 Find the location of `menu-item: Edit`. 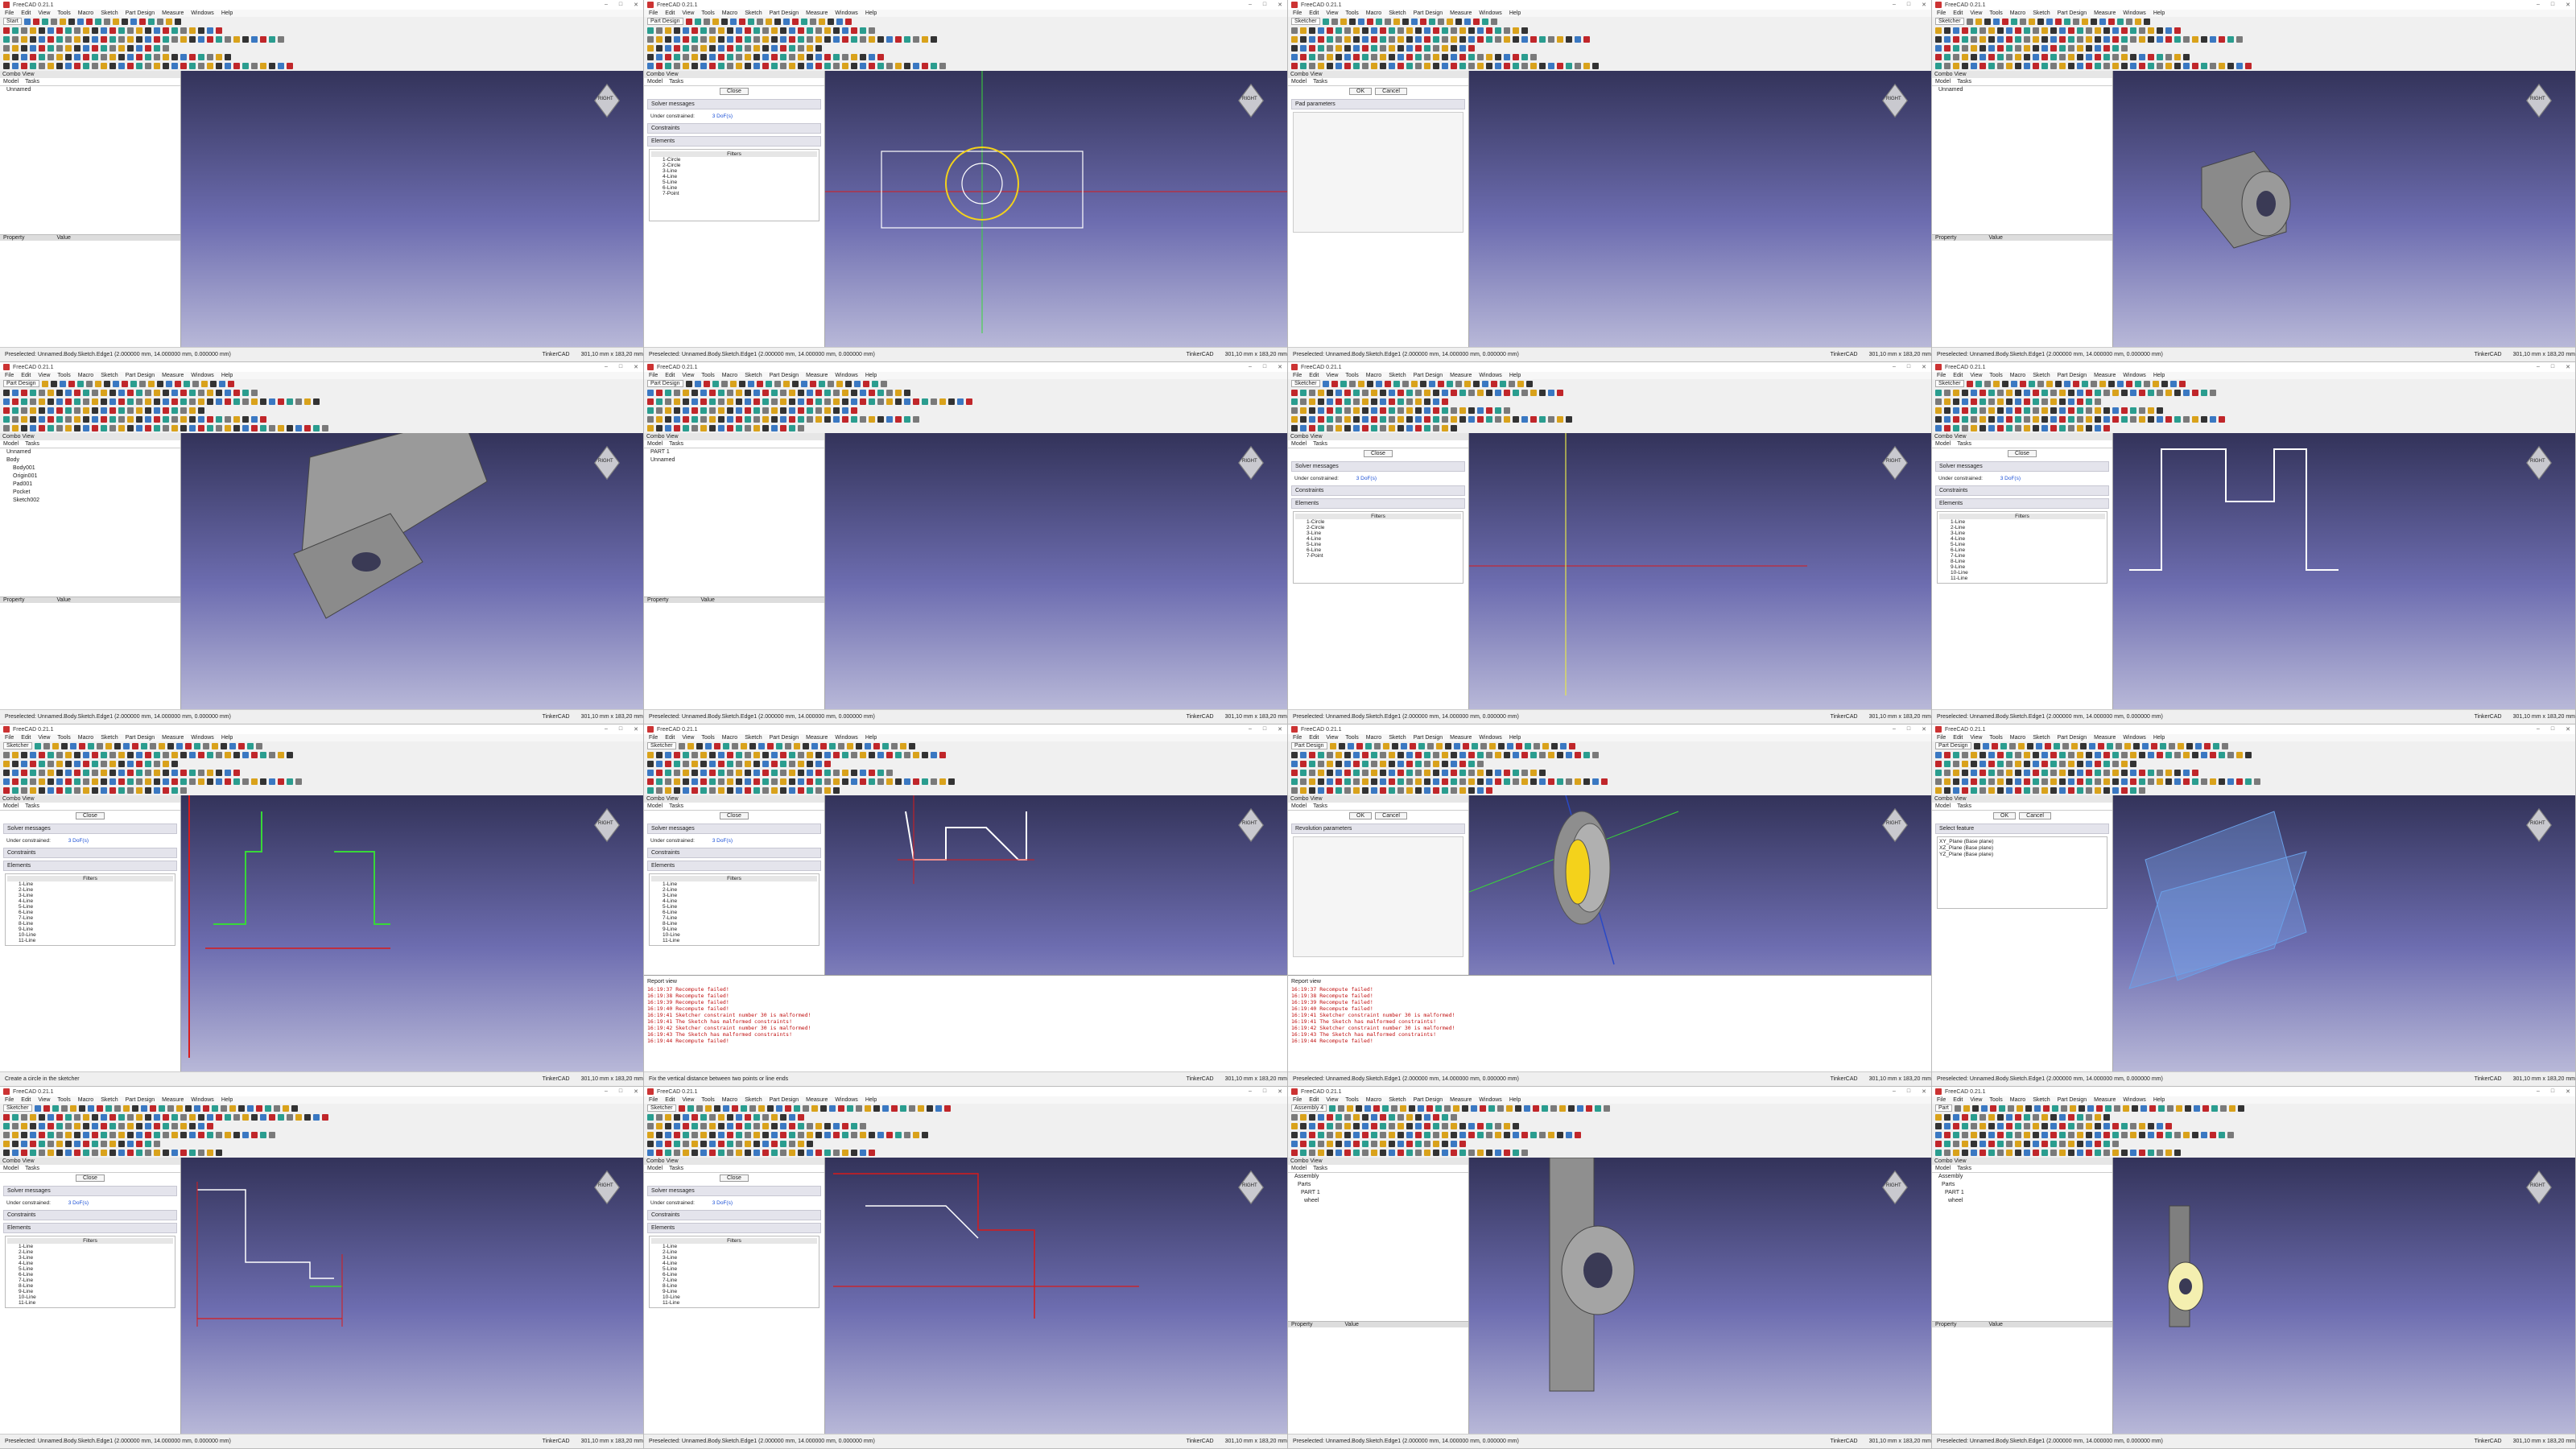

menu-item: Edit is located at coordinates (670, 1100).